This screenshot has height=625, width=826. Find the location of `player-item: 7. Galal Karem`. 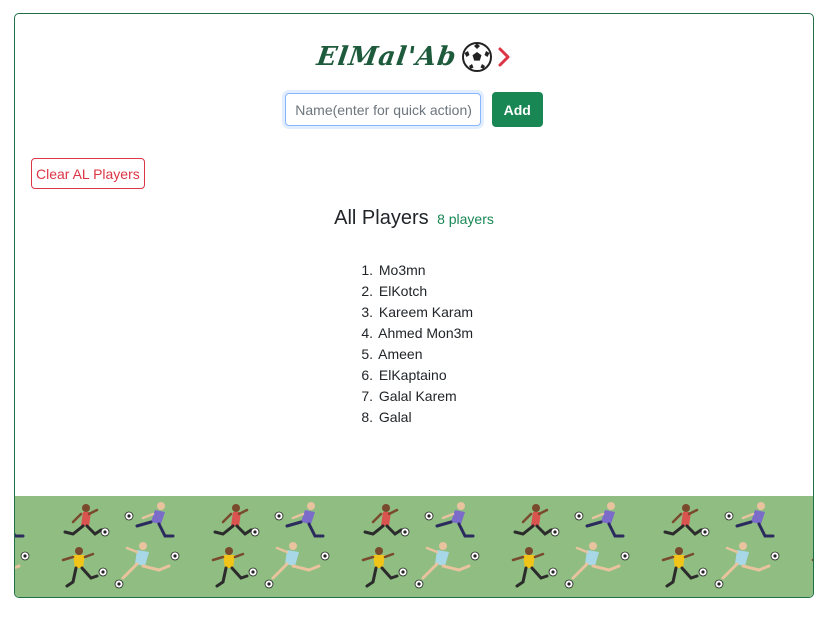

player-item: 7. Galal Karem is located at coordinates (409, 396).